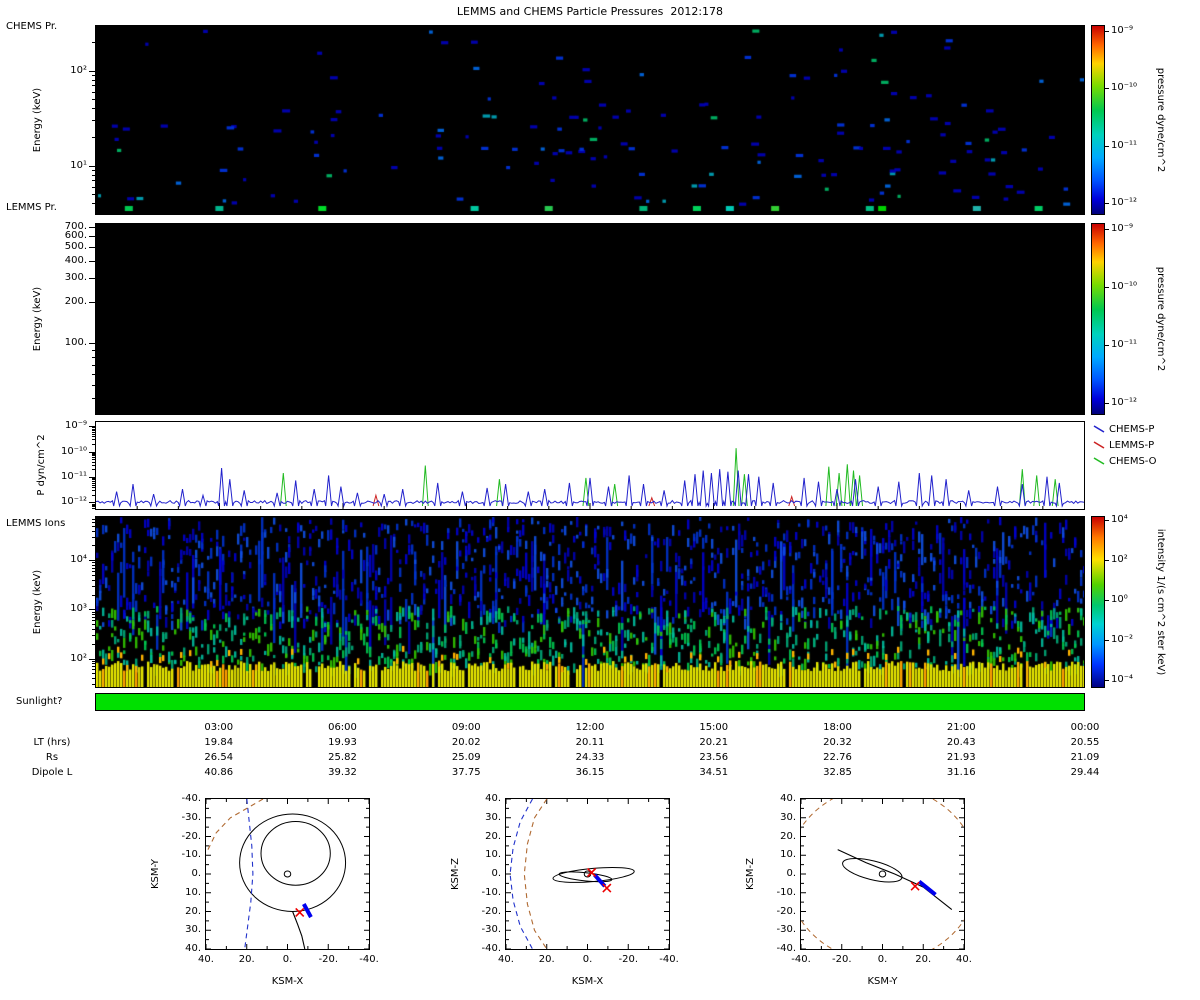  Describe the element at coordinates (791, 873) in the screenshot. I see `orbit-y-tick-label: 0.` at that location.